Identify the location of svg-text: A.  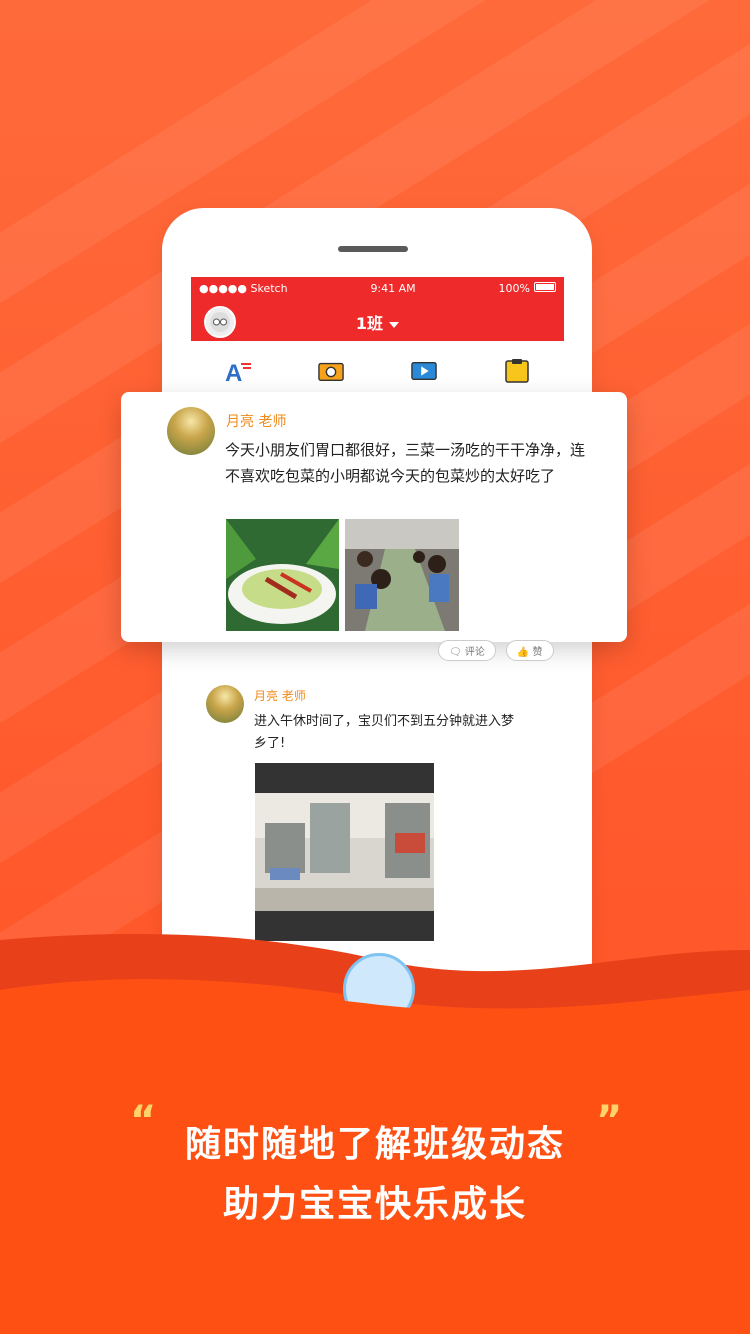
(233, 371).